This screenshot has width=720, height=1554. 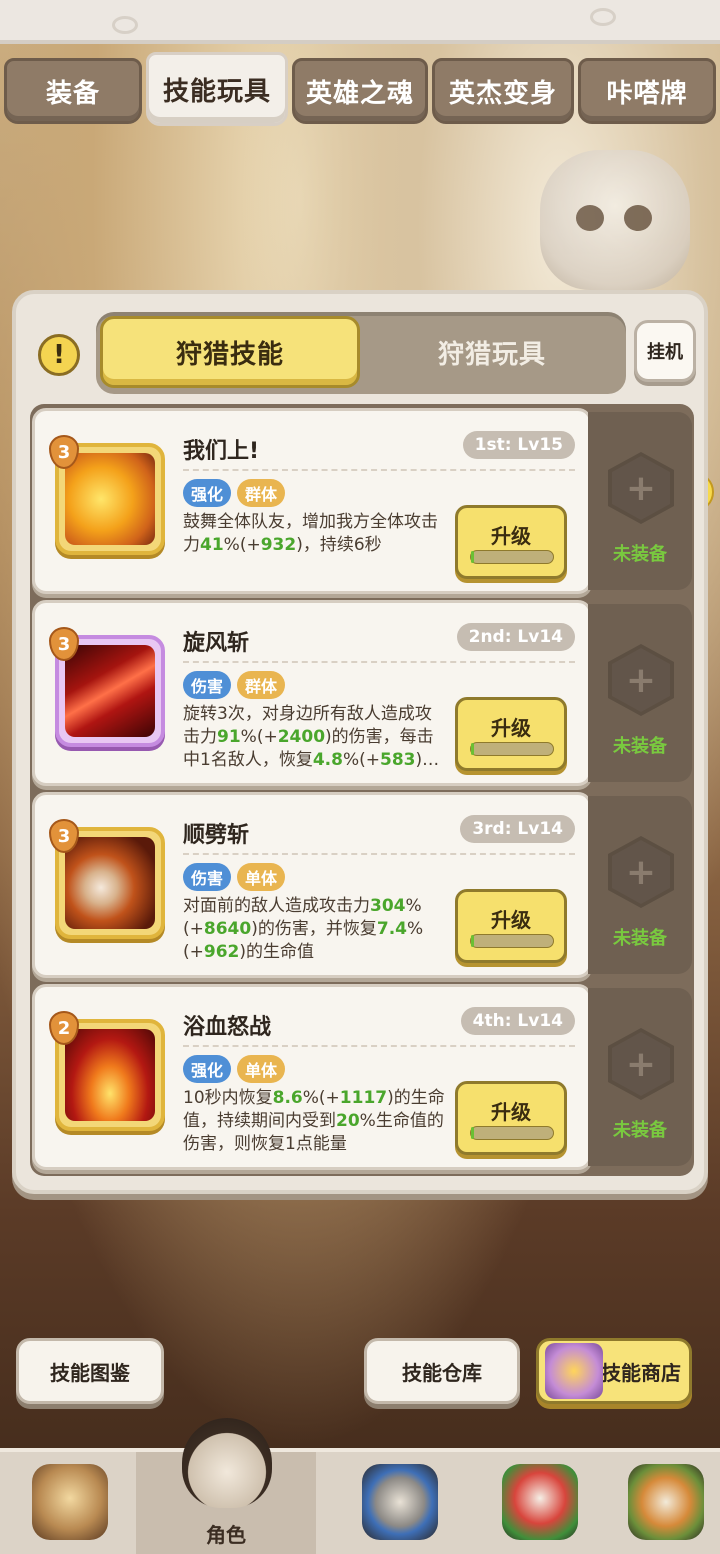 What do you see at coordinates (73, 91) in the screenshot?
I see `tab-equipment: 装备` at bounding box center [73, 91].